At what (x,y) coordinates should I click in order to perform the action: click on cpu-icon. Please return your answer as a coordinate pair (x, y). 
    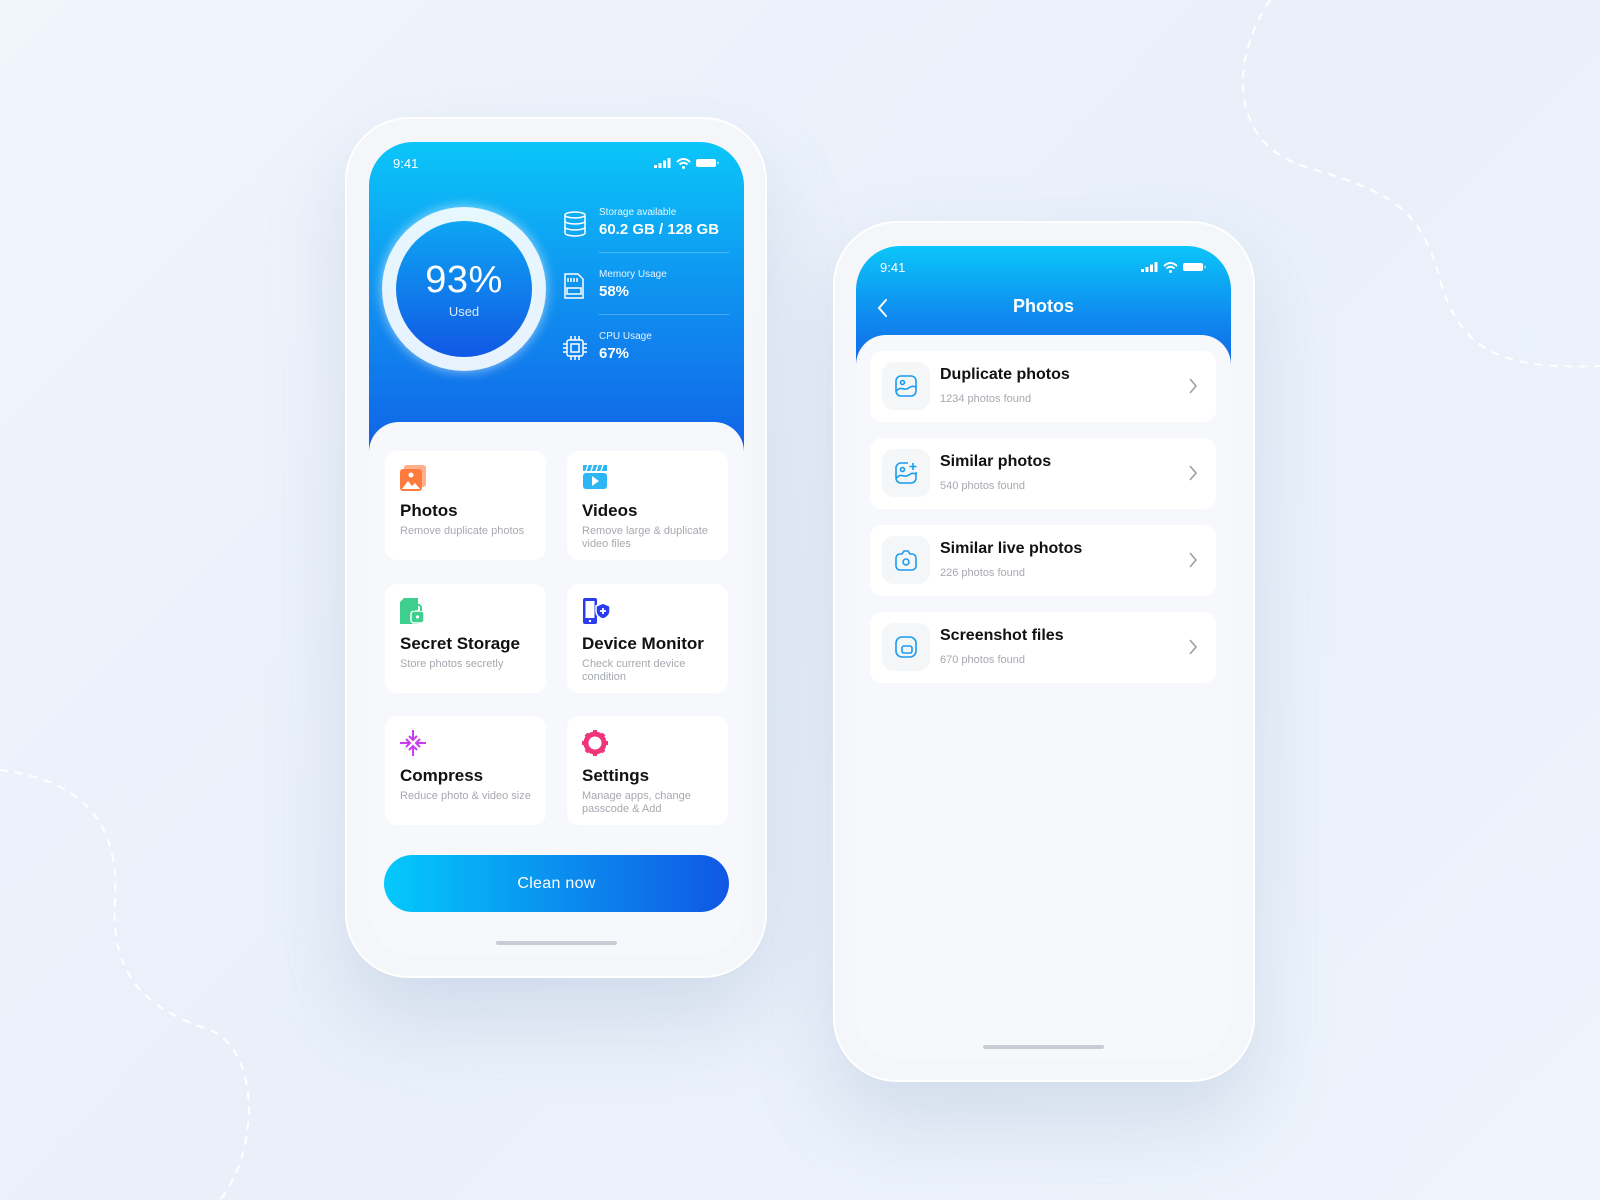
    Looking at the image, I should click on (575, 348).